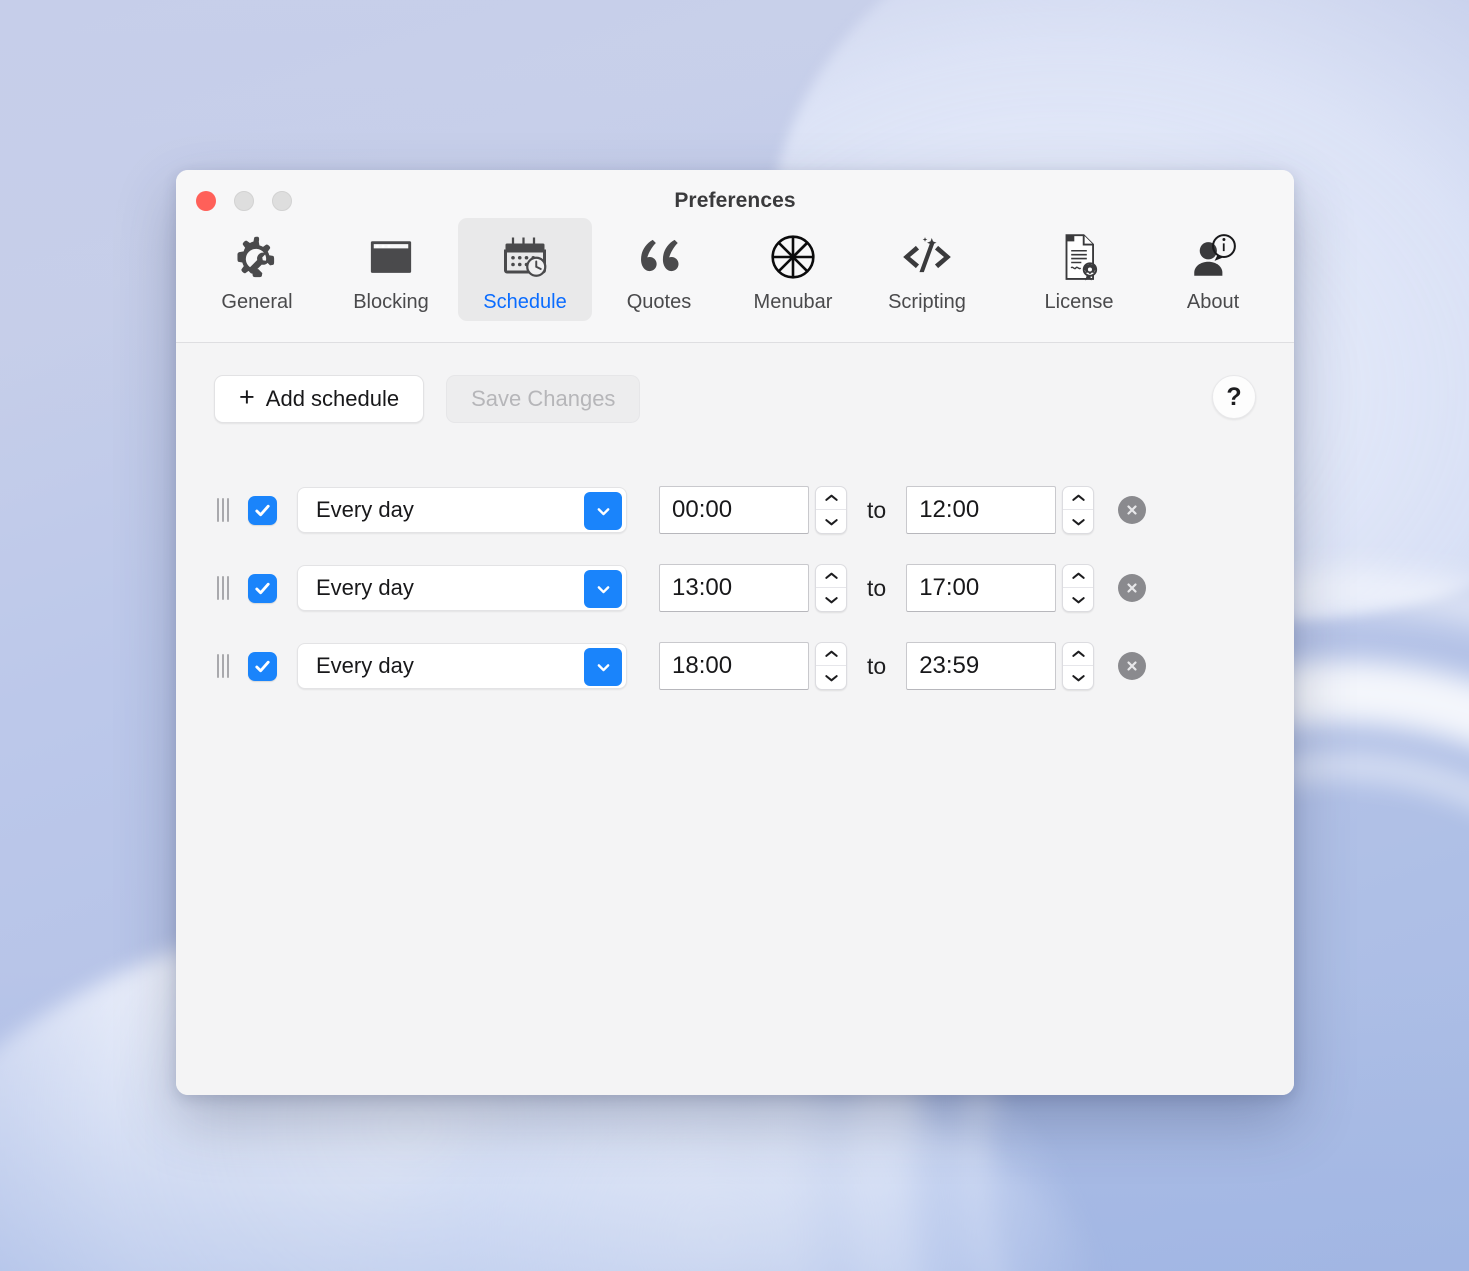 The image size is (1469, 1271). I want to click on calendar-clock-icon, so click(525, 257).